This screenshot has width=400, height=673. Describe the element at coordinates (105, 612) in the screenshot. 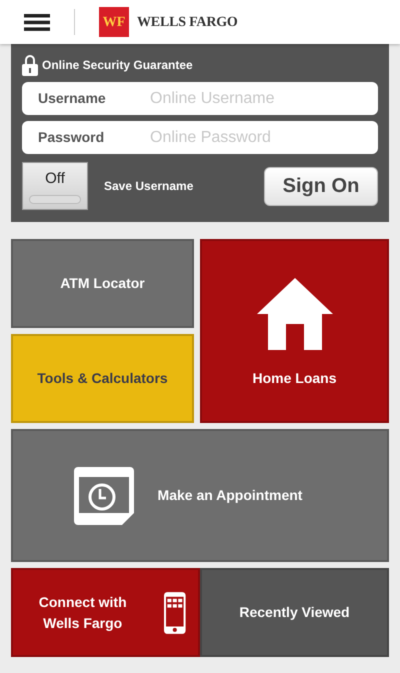

I see `tile-button: Connect with Wells Fargo` at that location.